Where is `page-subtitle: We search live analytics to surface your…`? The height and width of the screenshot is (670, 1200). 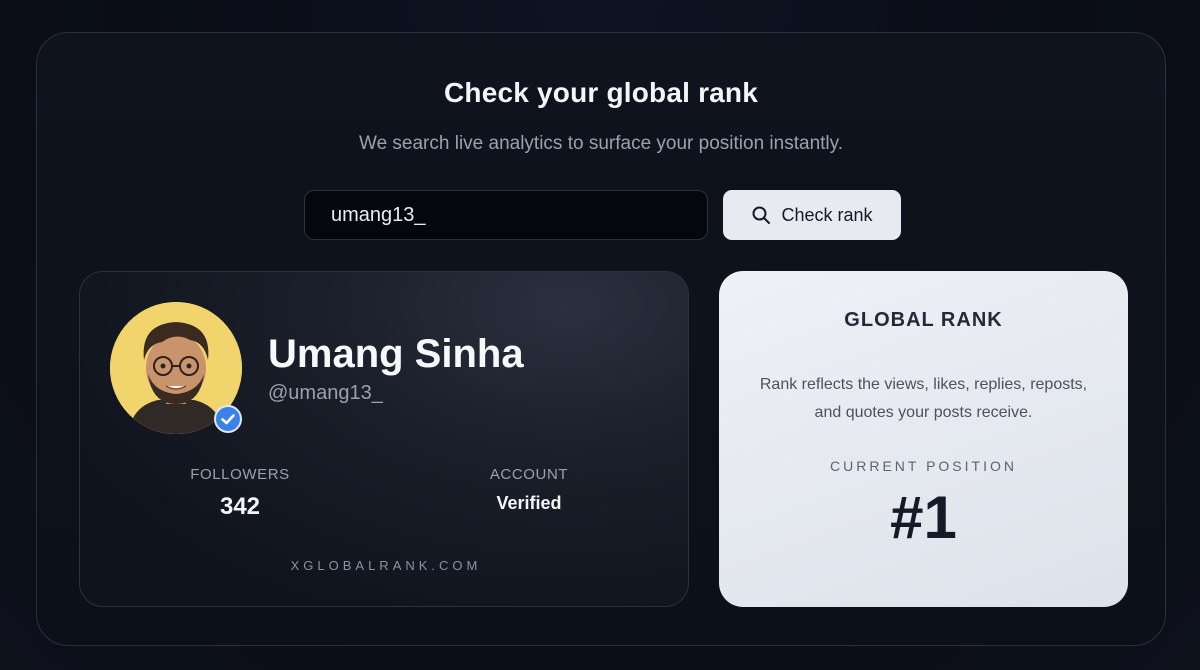 page-subtitle: We search live analytics to surface your… is located at coordinates (601, 143).